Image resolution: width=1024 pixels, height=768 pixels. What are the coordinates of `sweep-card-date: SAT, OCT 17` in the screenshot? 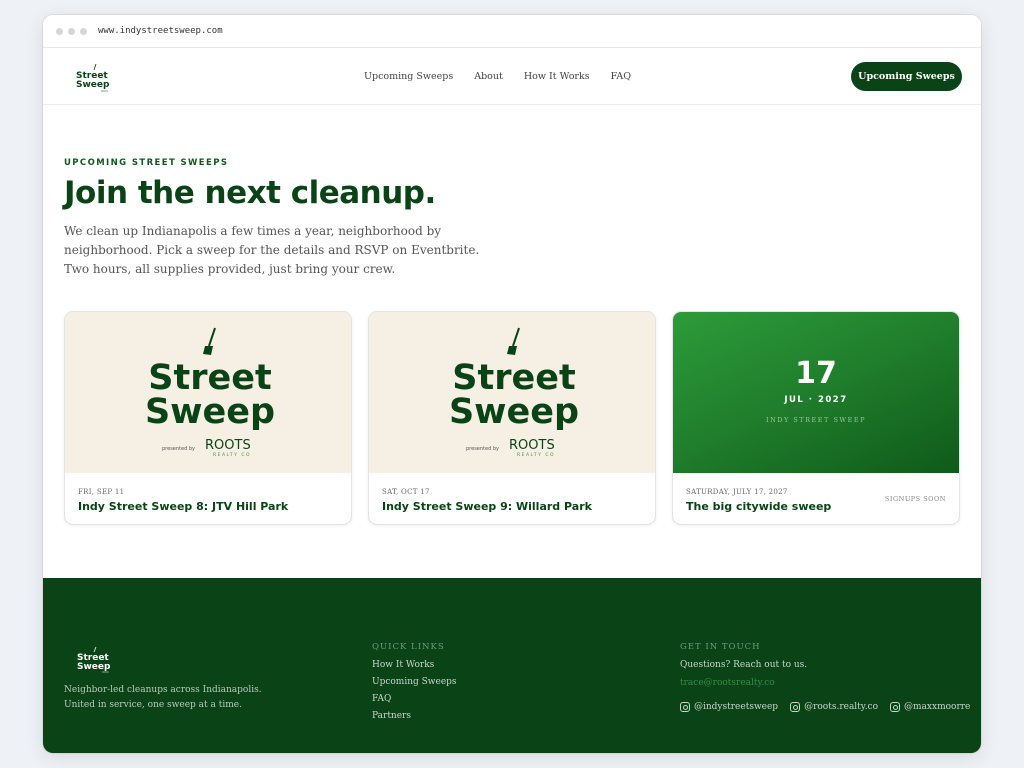 It's located at (406, 492).